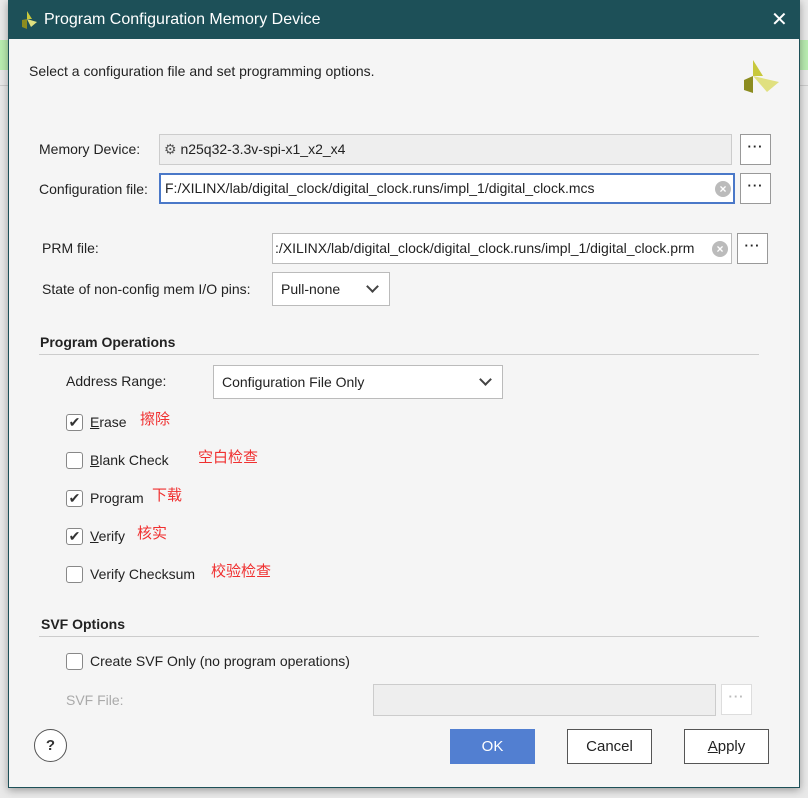  I want to click on memory-device-value: n25q32-3.3v-spi-x1_x2_x4, so click(263, 149).